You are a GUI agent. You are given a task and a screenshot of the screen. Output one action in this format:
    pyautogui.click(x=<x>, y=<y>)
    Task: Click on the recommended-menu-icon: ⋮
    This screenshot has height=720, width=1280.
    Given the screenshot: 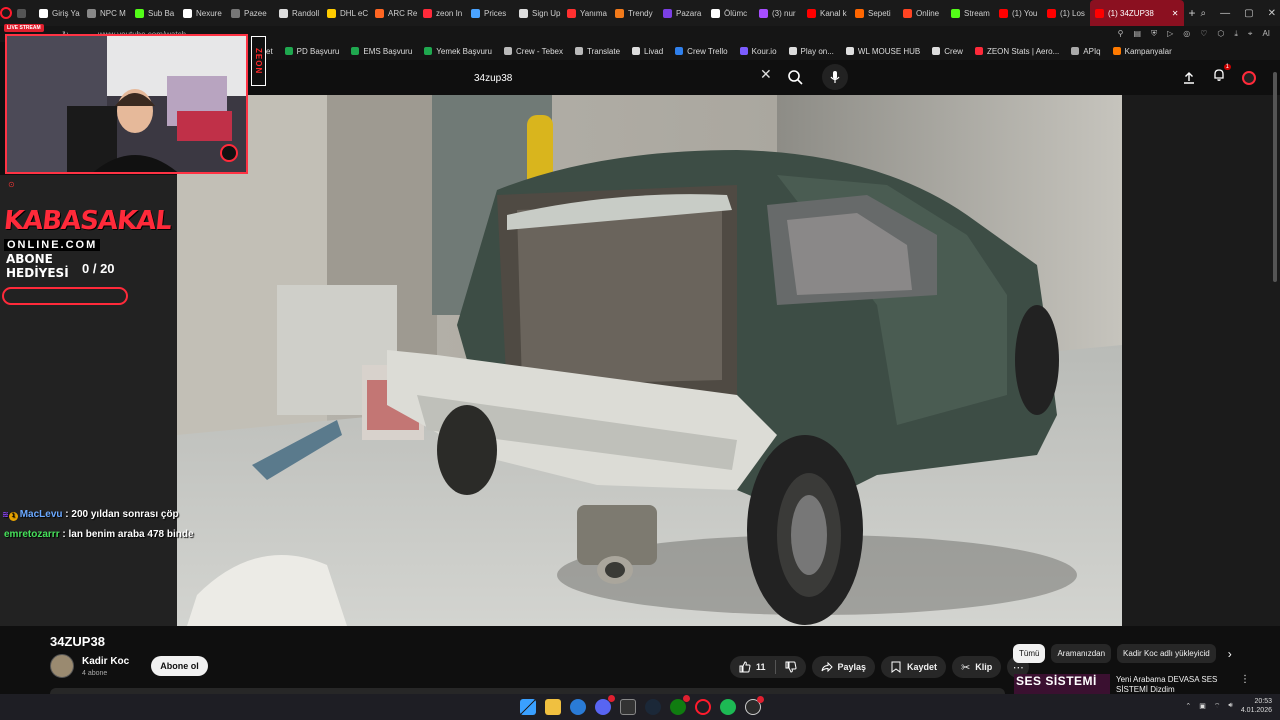 What is the action you would take?
    pyautogui.click(x=1245, y=679)
    